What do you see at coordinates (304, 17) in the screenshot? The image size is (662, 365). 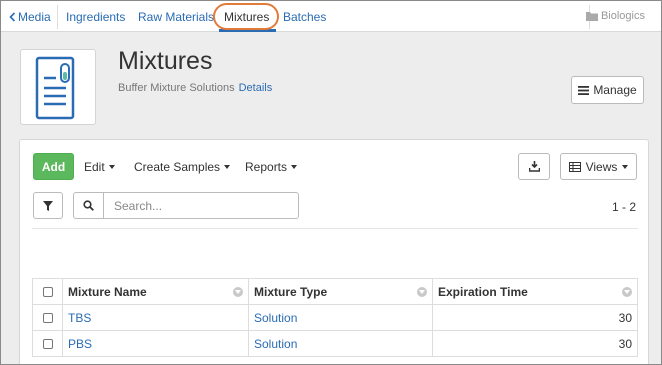 I see `tab-batches: Batches` at bounding box center [304, 17].